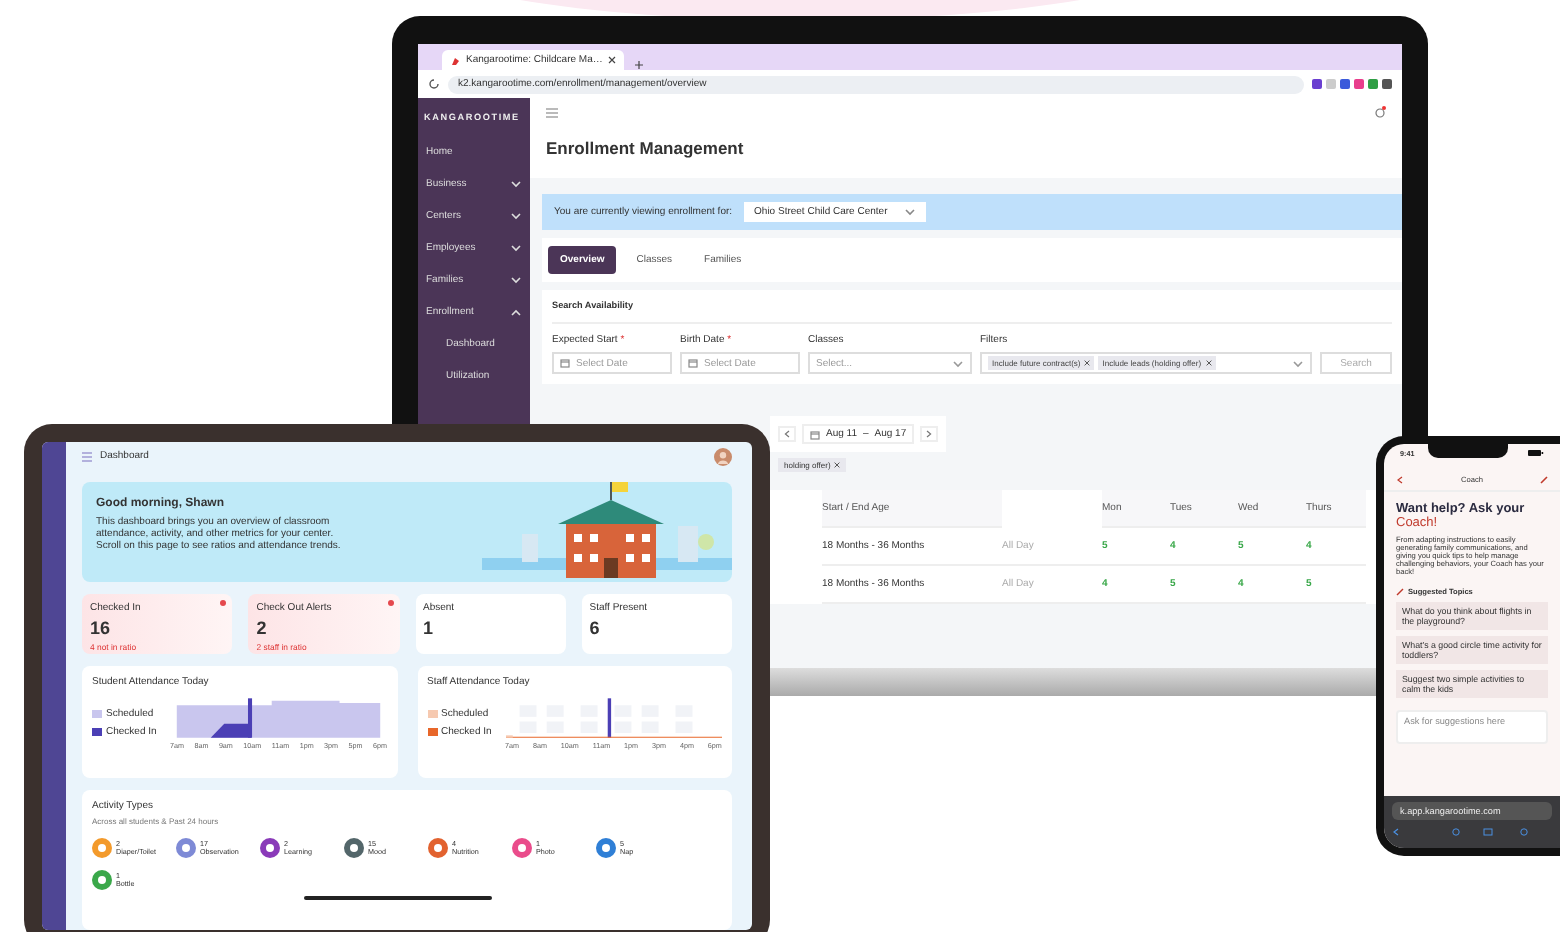 This screenshot has width=1560, height=932. What do you see at coordinates (262, 628) in the screenshot?
I see `stat-value: 2` at bounding box center [262, 628].